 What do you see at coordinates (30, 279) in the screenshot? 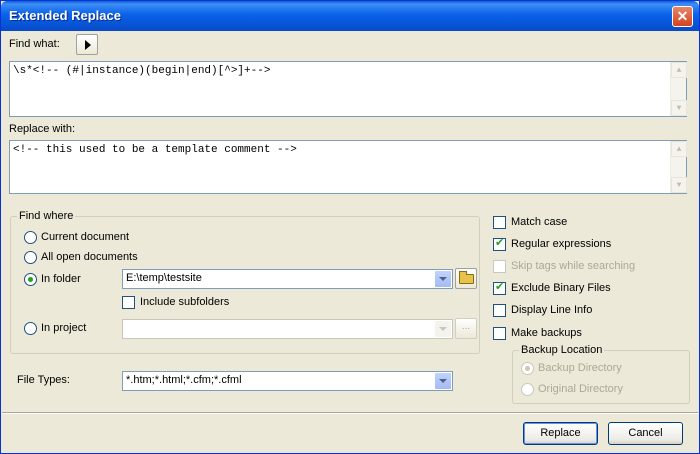
I see `in-folder-radio` at bounding box center [30, 279].